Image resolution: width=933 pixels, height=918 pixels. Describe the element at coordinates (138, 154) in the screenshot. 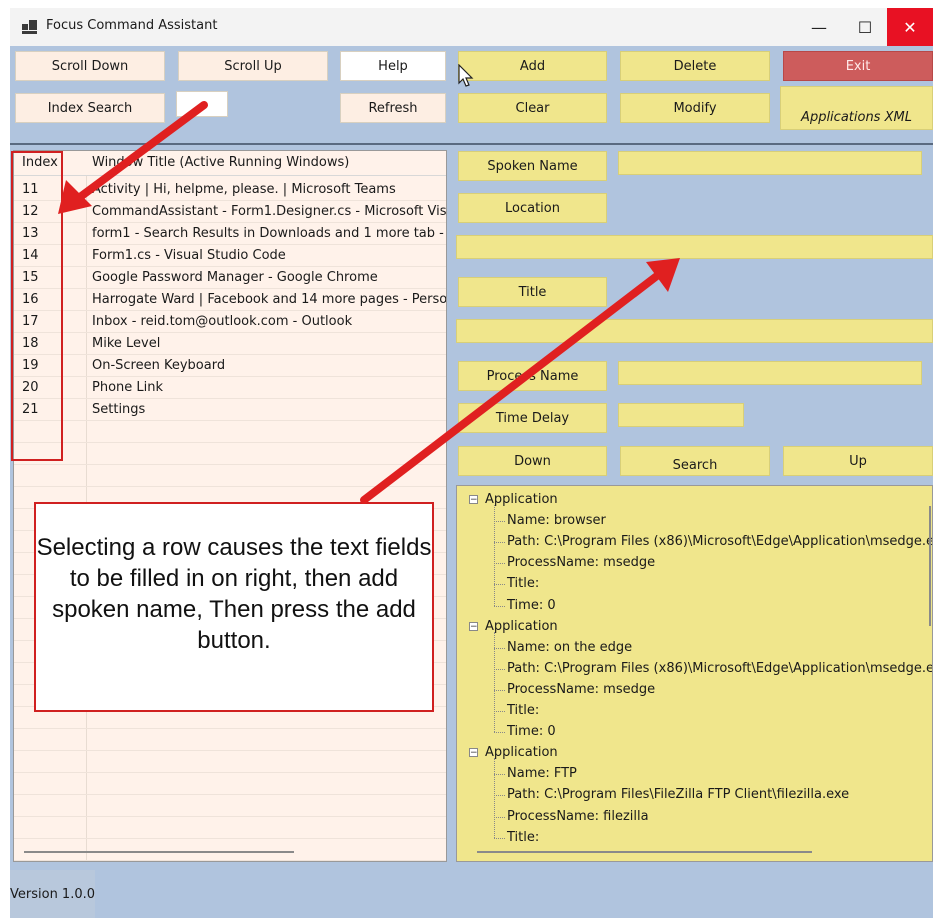

I see `arrow-to-index-column` at that location.